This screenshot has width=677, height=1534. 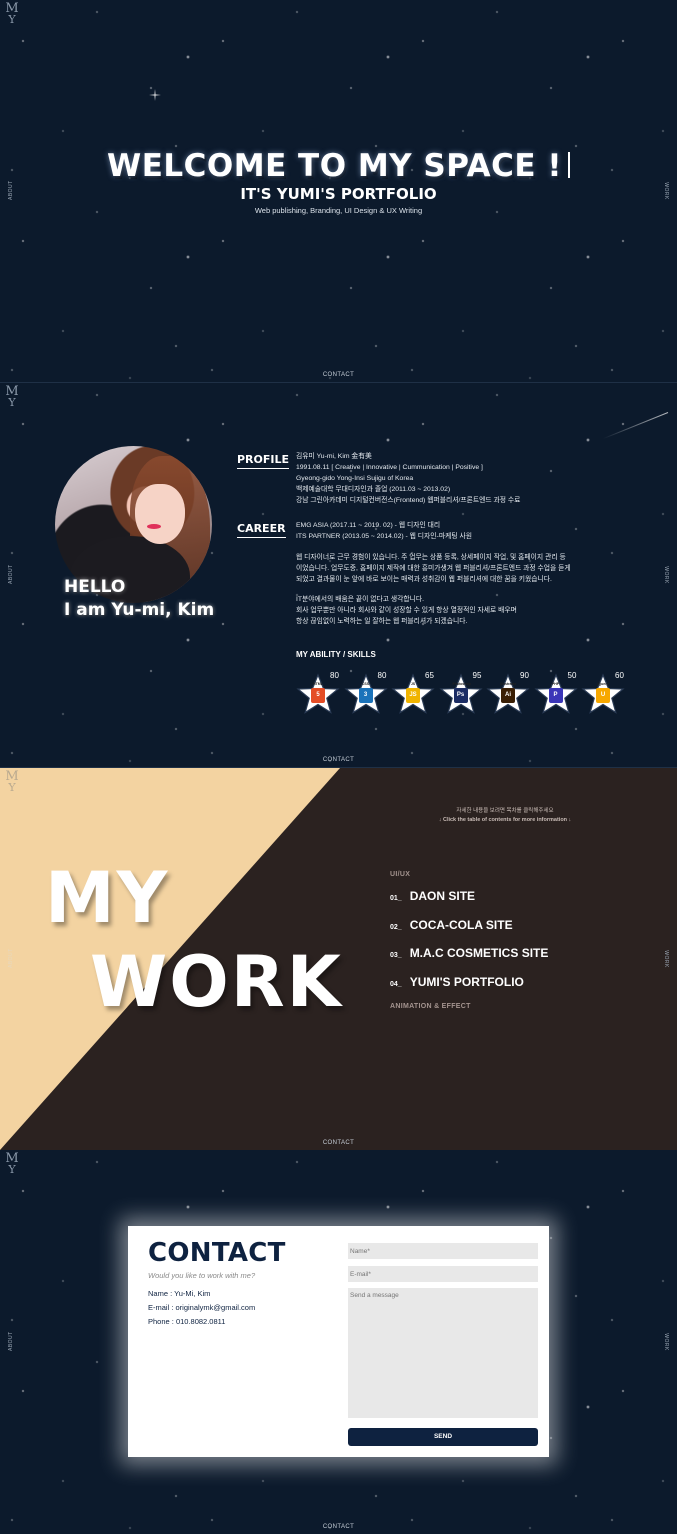 What do you see at coordinates (336, 654) in the screenshot?
I see `skills-title: MY ABILITY / SKILLS` at bounding box center [336, 654].